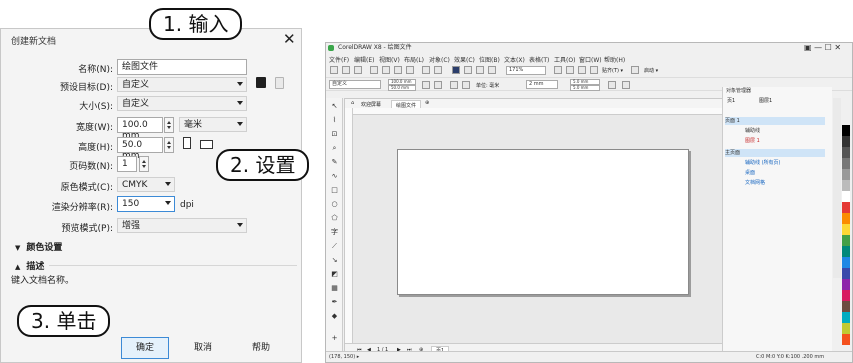  I want to click on zoom-select: 171%, so click(526, 70).